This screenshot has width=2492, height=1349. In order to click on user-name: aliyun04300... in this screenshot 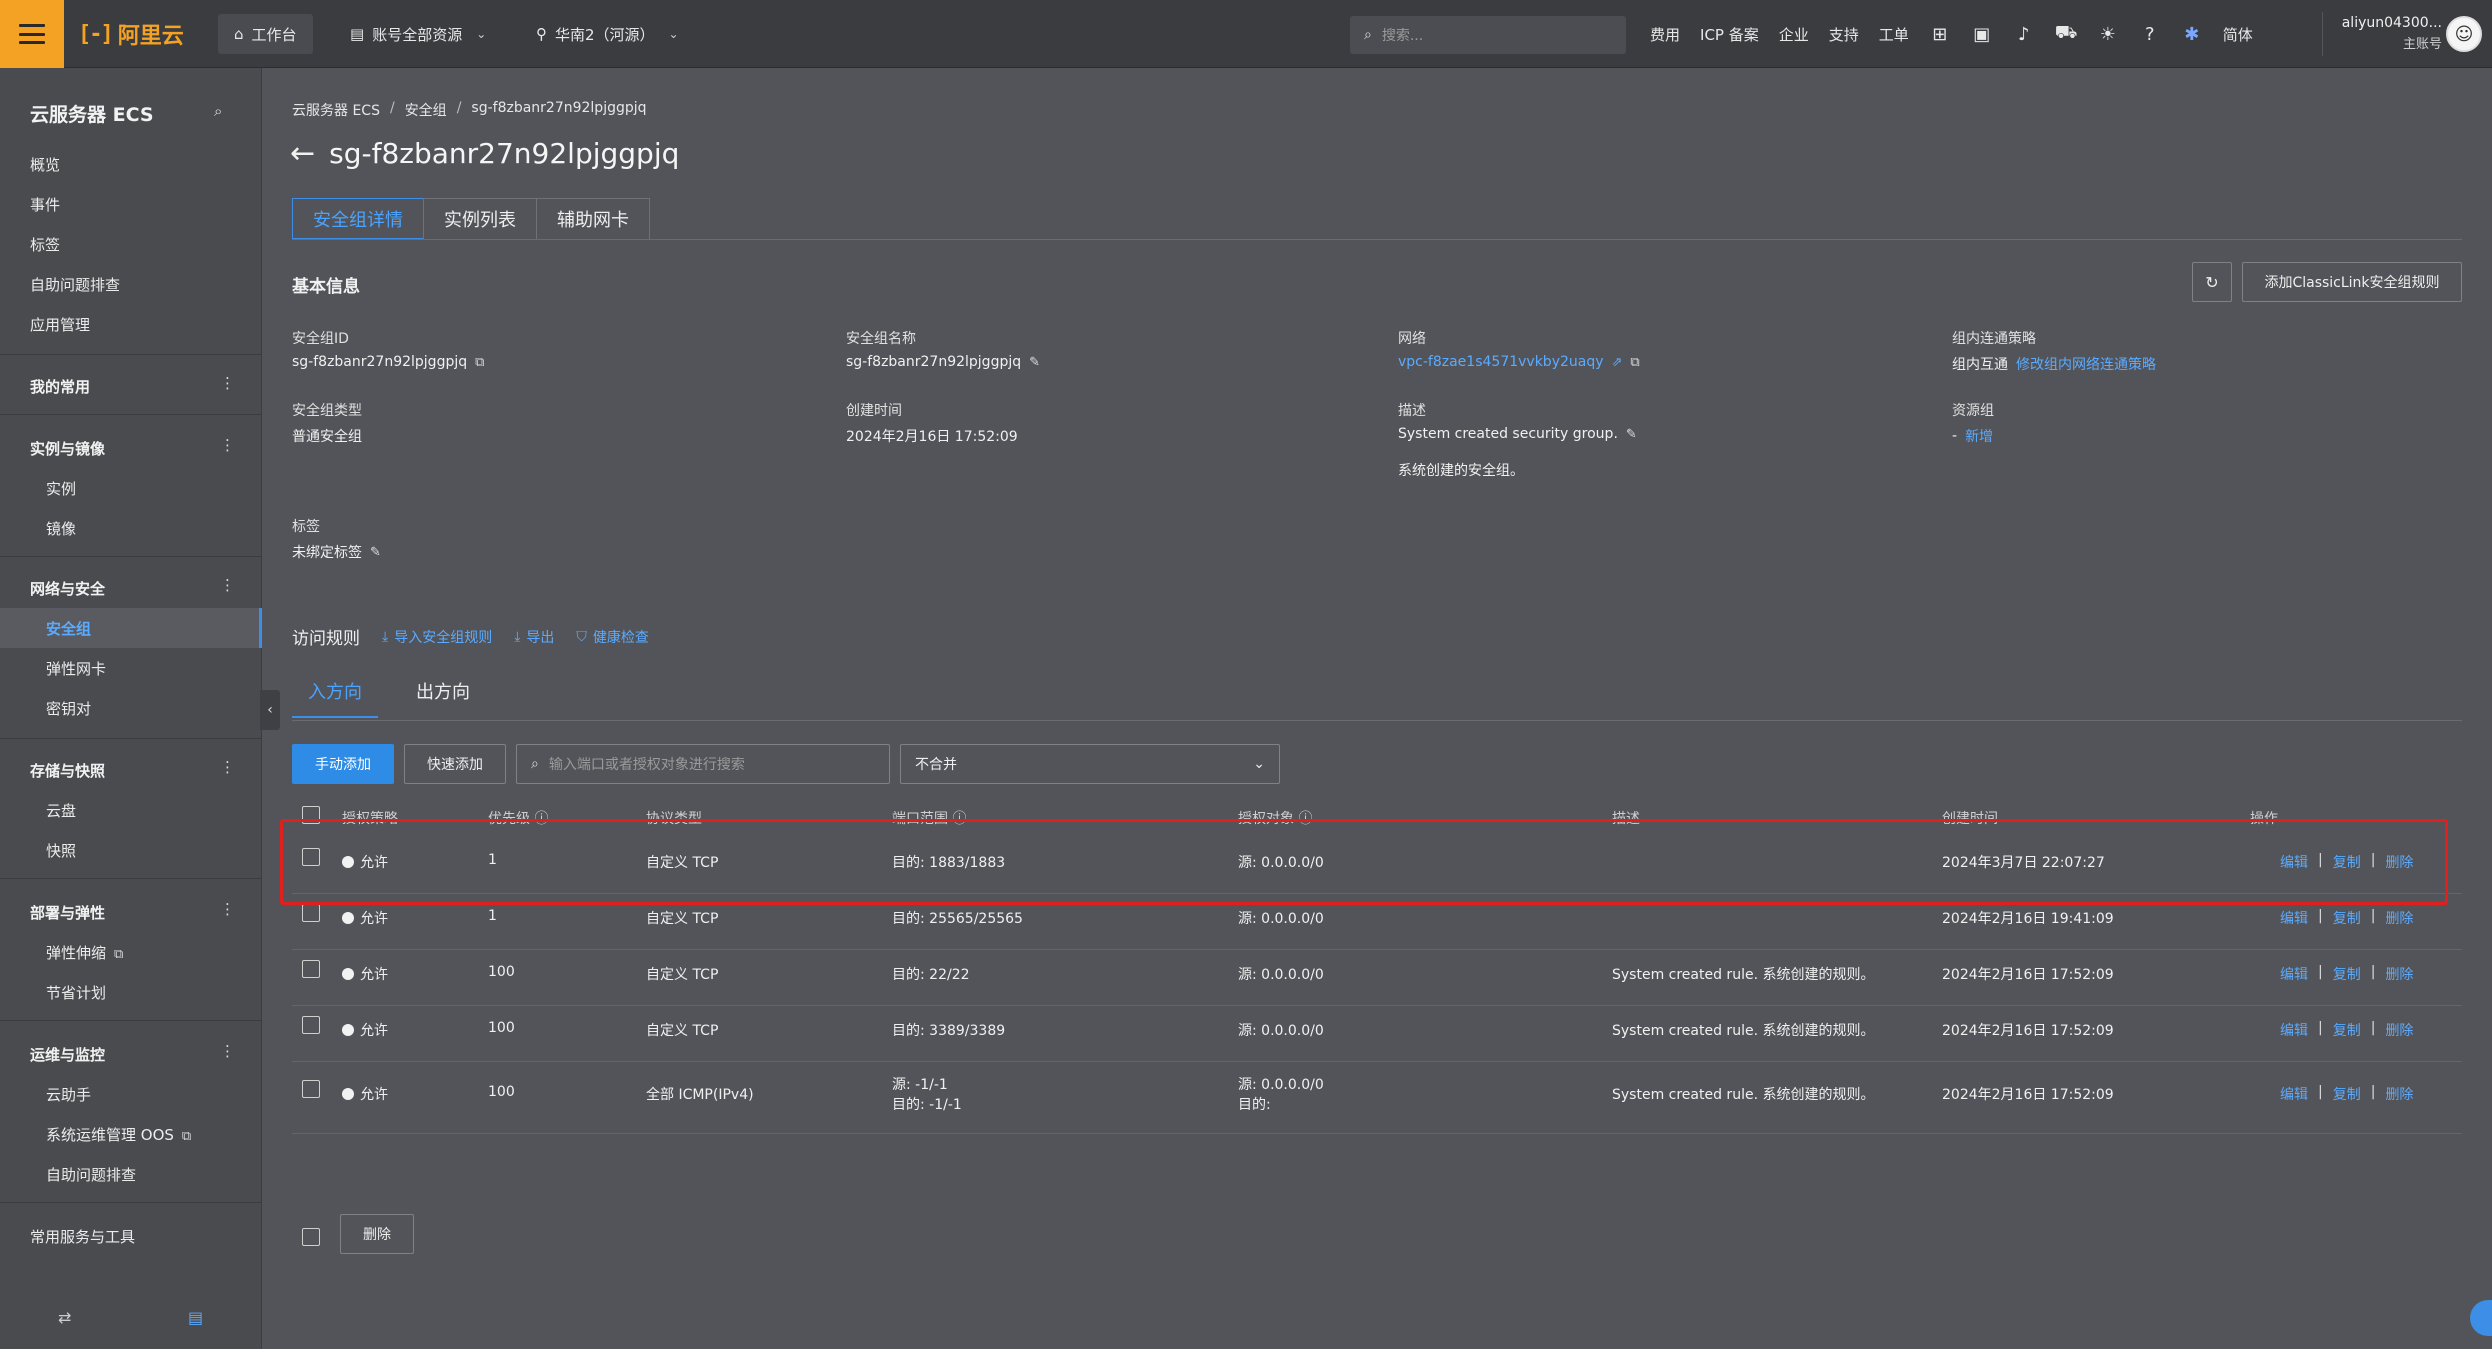, I will do `click(2391, 23)`.